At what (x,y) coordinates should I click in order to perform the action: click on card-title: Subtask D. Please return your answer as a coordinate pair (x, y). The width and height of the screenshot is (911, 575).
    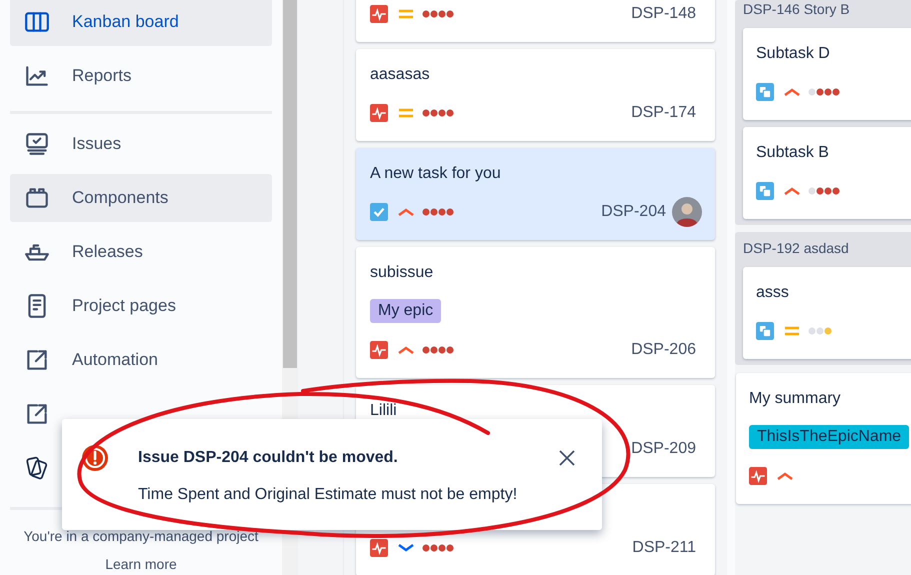
    Looking at the image, I should click on (793, 54).